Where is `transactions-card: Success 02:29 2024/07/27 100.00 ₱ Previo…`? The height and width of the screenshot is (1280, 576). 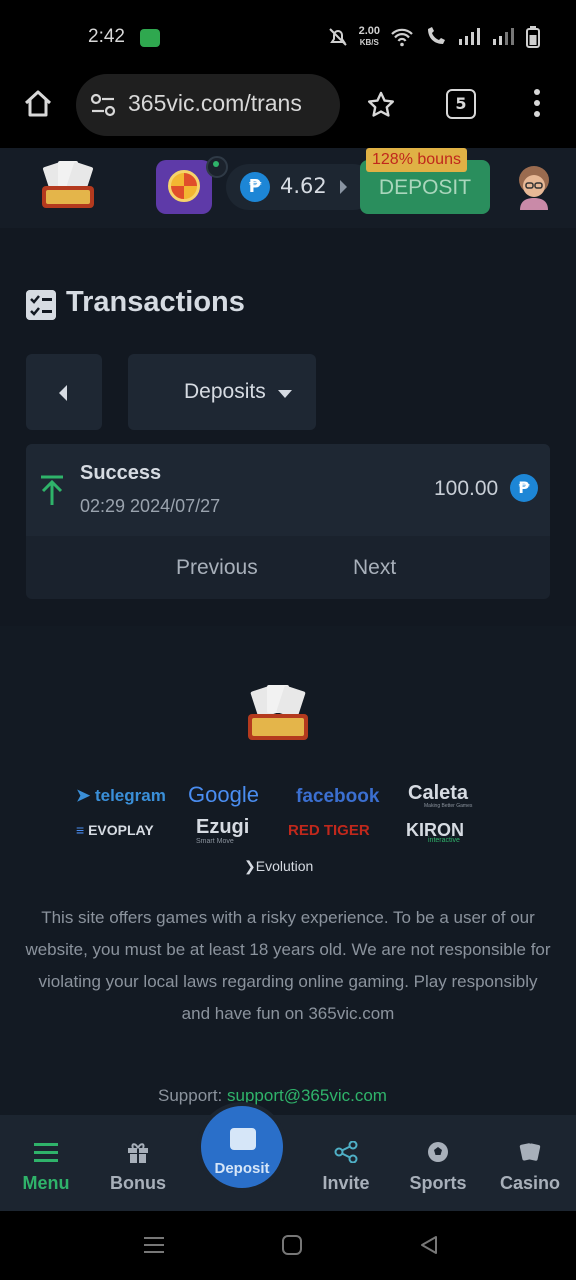 transactions-card: Success 02:29 2024/07/27 100.00 ₱ Previo… is located at coordinates (288, 521).